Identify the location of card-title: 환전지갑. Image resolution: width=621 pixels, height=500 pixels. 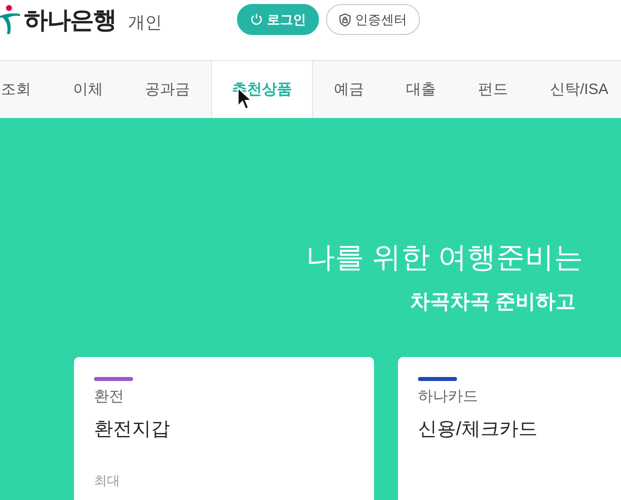
(132, 430).